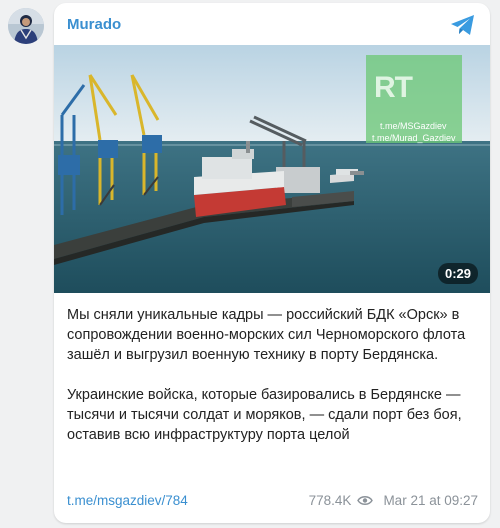  I want to click on user-avatar-icon, so click(26, 26).